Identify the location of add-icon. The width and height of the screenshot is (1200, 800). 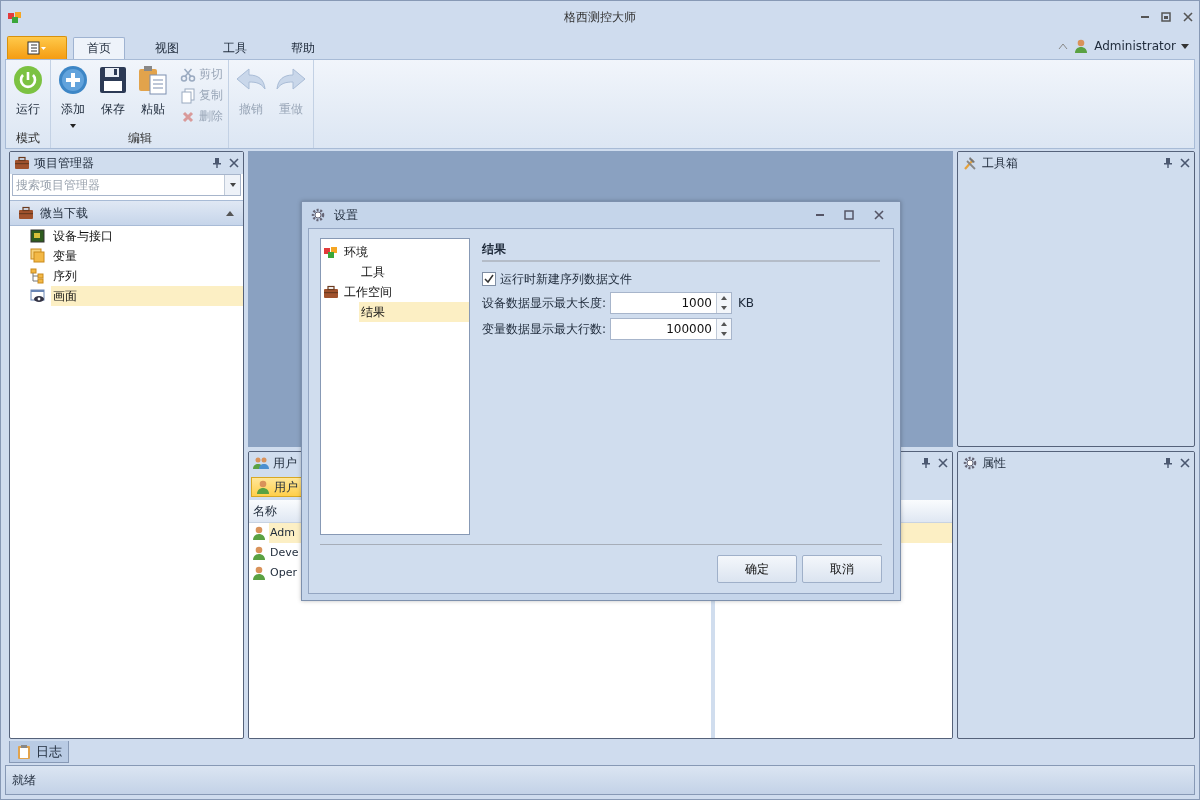
(73, 80).